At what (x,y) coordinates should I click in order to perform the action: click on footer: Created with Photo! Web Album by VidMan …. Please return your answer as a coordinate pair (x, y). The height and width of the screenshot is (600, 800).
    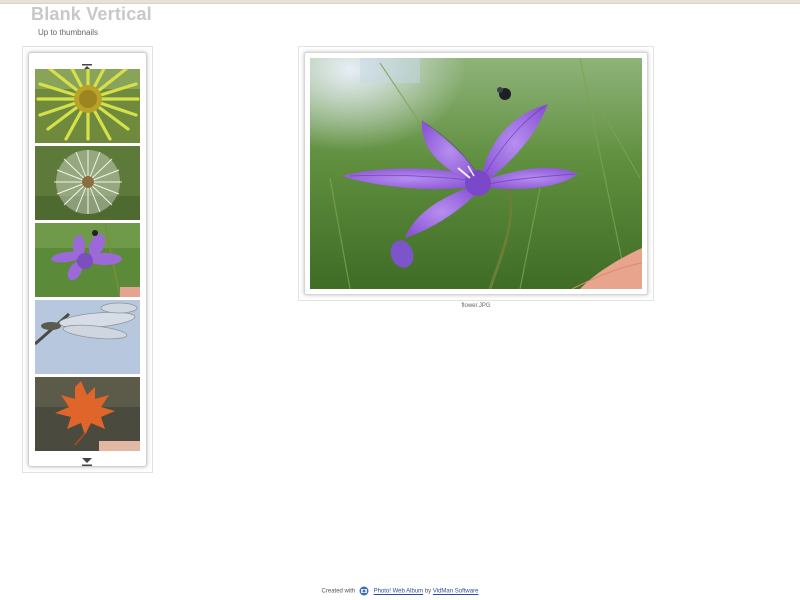
    Looking at the image, I should click on (400, 591).